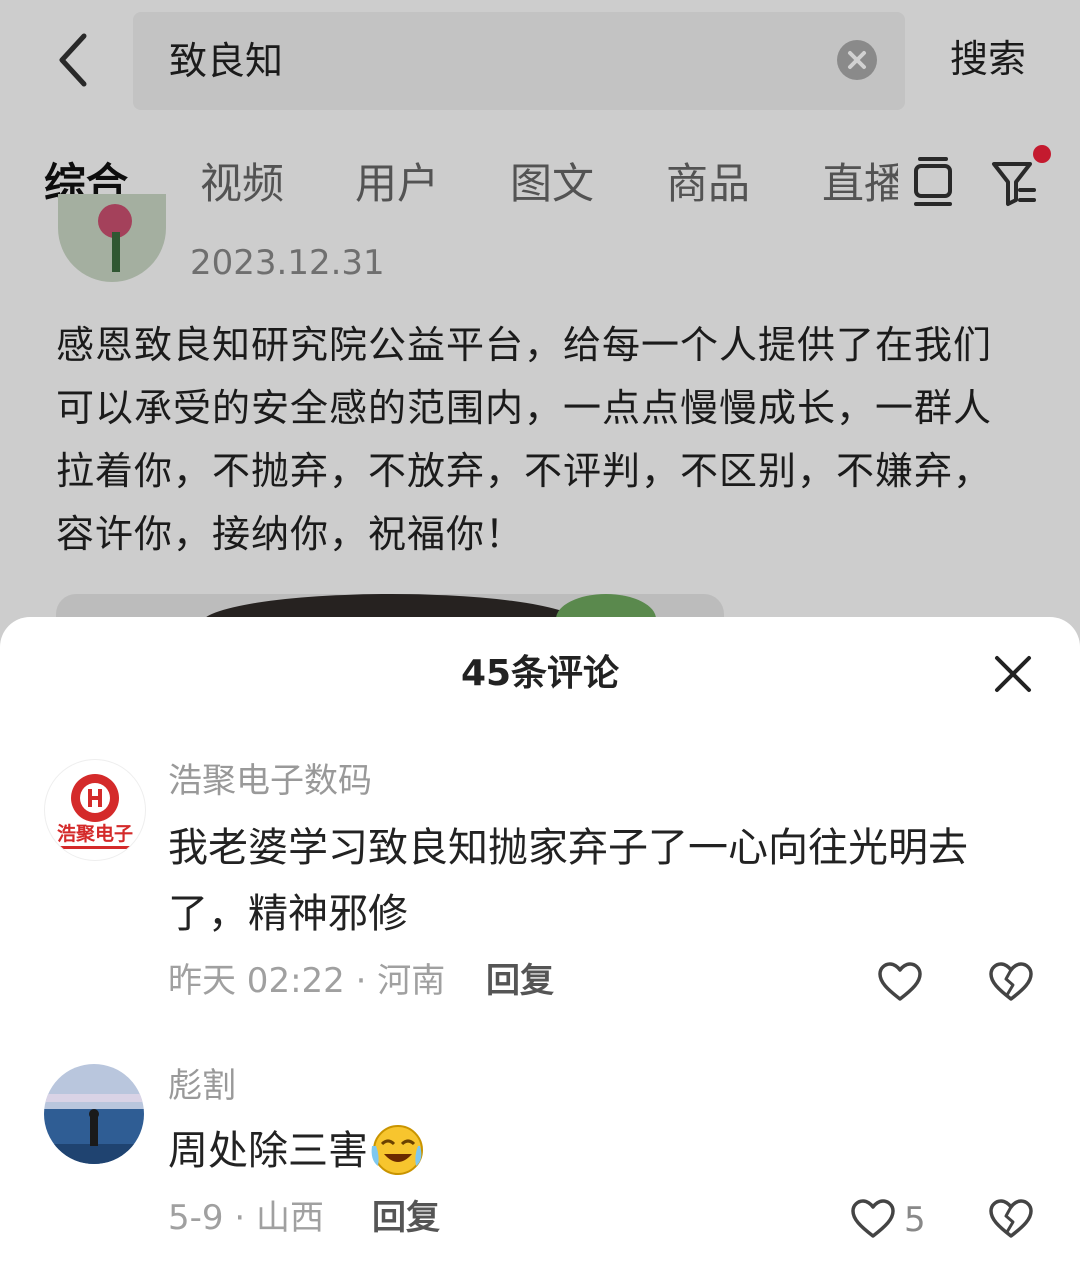  What do you see at coordinates (540, 673) in the screenshot?
I see `comments-title: 45条评论` at bounding box center [540, 673].